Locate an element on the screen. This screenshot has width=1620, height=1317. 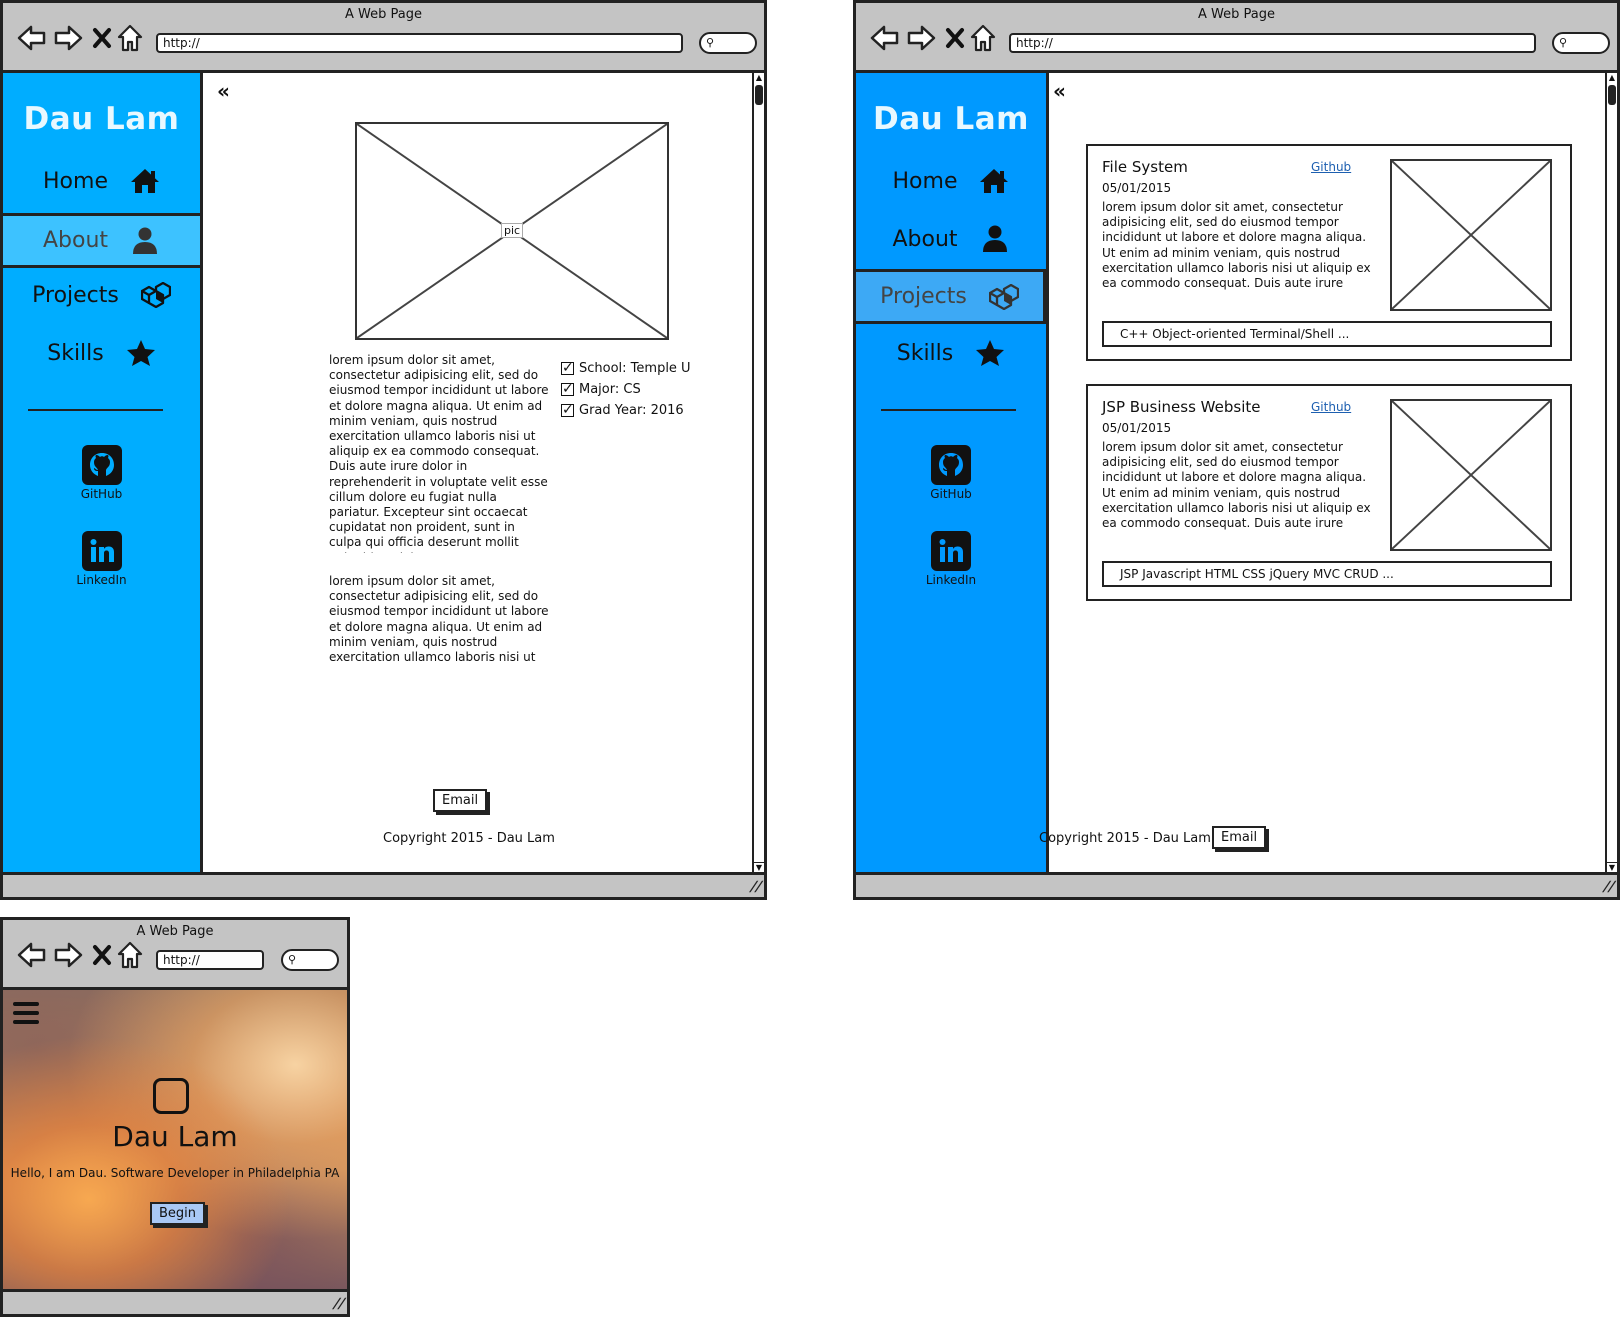
search-icon: ⚲ is located at coordinates (292, 959).